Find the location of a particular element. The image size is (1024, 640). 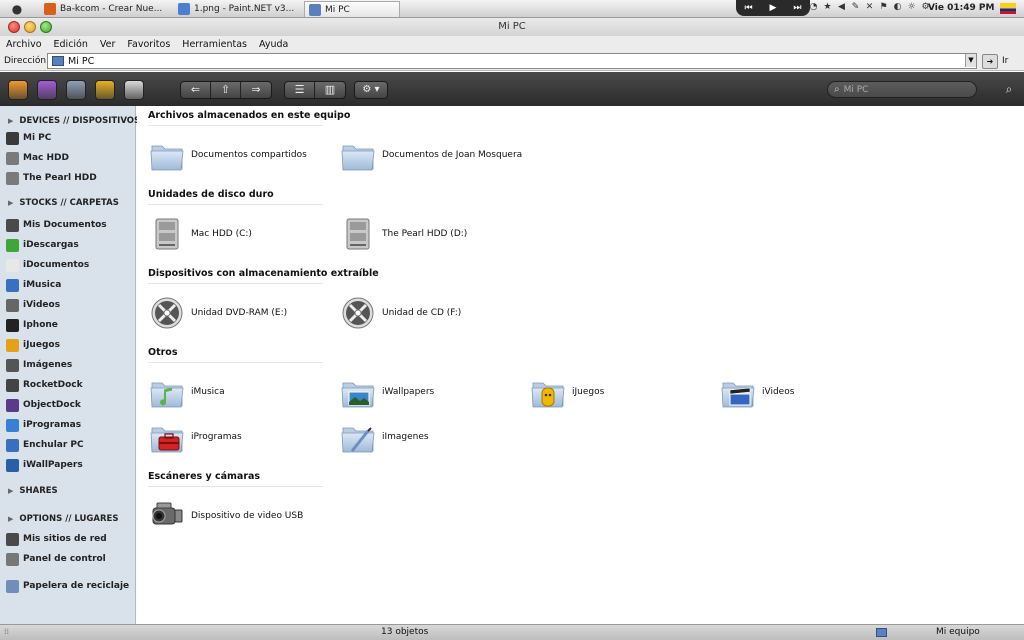

sidebar-item-enchular-pc: Enchular PC is located at coordinates (70, 445).